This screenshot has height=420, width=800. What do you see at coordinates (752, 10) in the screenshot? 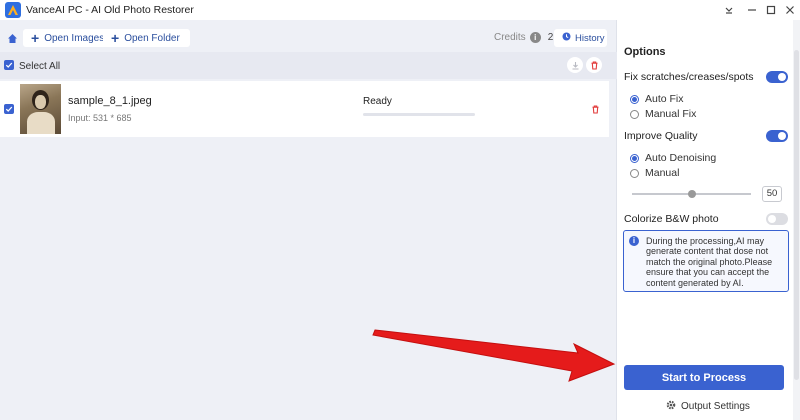
I see `minimize-button` at bounding box center [752, 10].